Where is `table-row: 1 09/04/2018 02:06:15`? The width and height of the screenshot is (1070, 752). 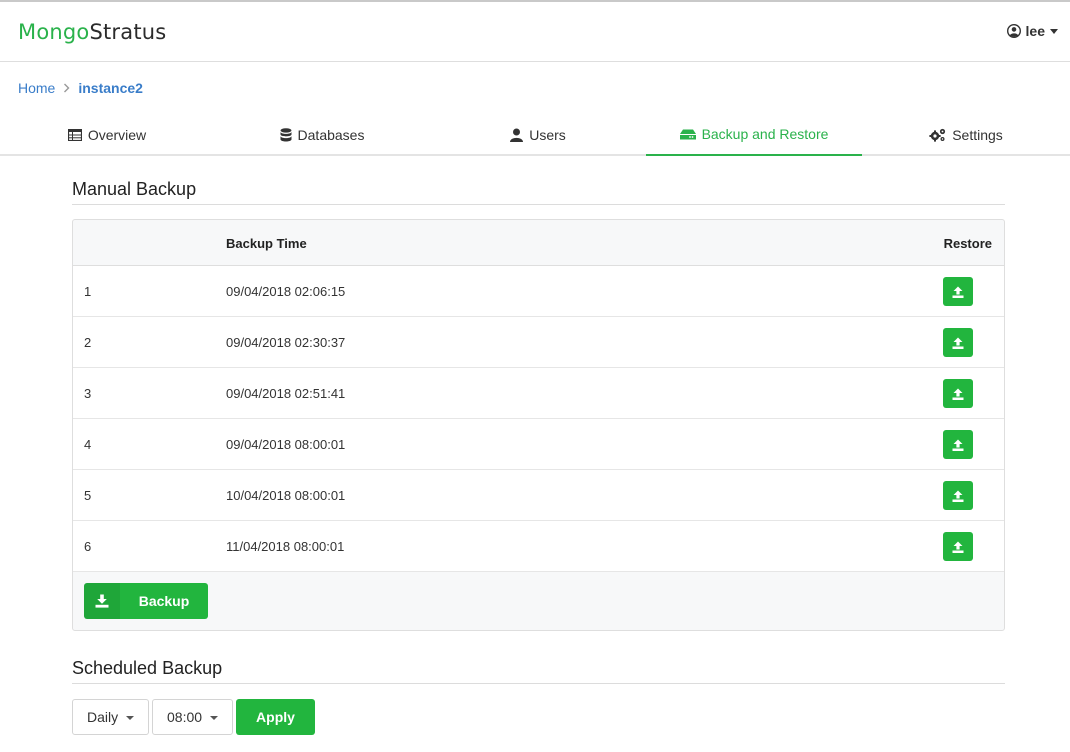 table-row: 1 09/04/2018 02:06:15 is located at coordinates (538, 291).